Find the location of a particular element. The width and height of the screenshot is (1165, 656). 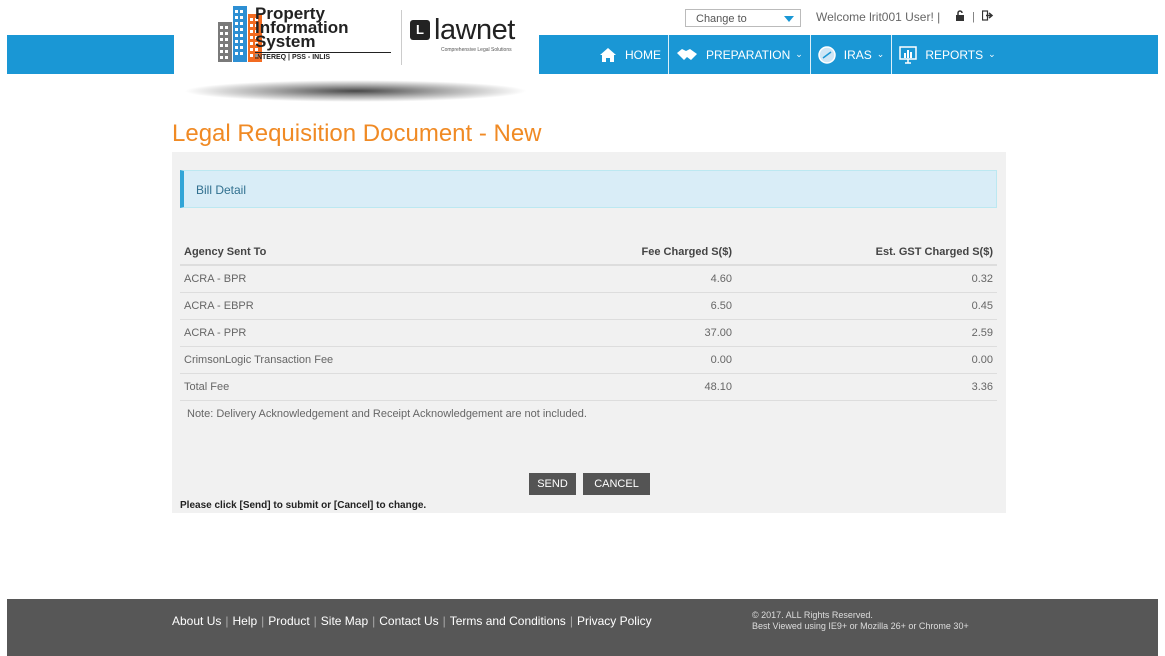

lawnet-logo-icon: L is located at coordinates (420, 30).